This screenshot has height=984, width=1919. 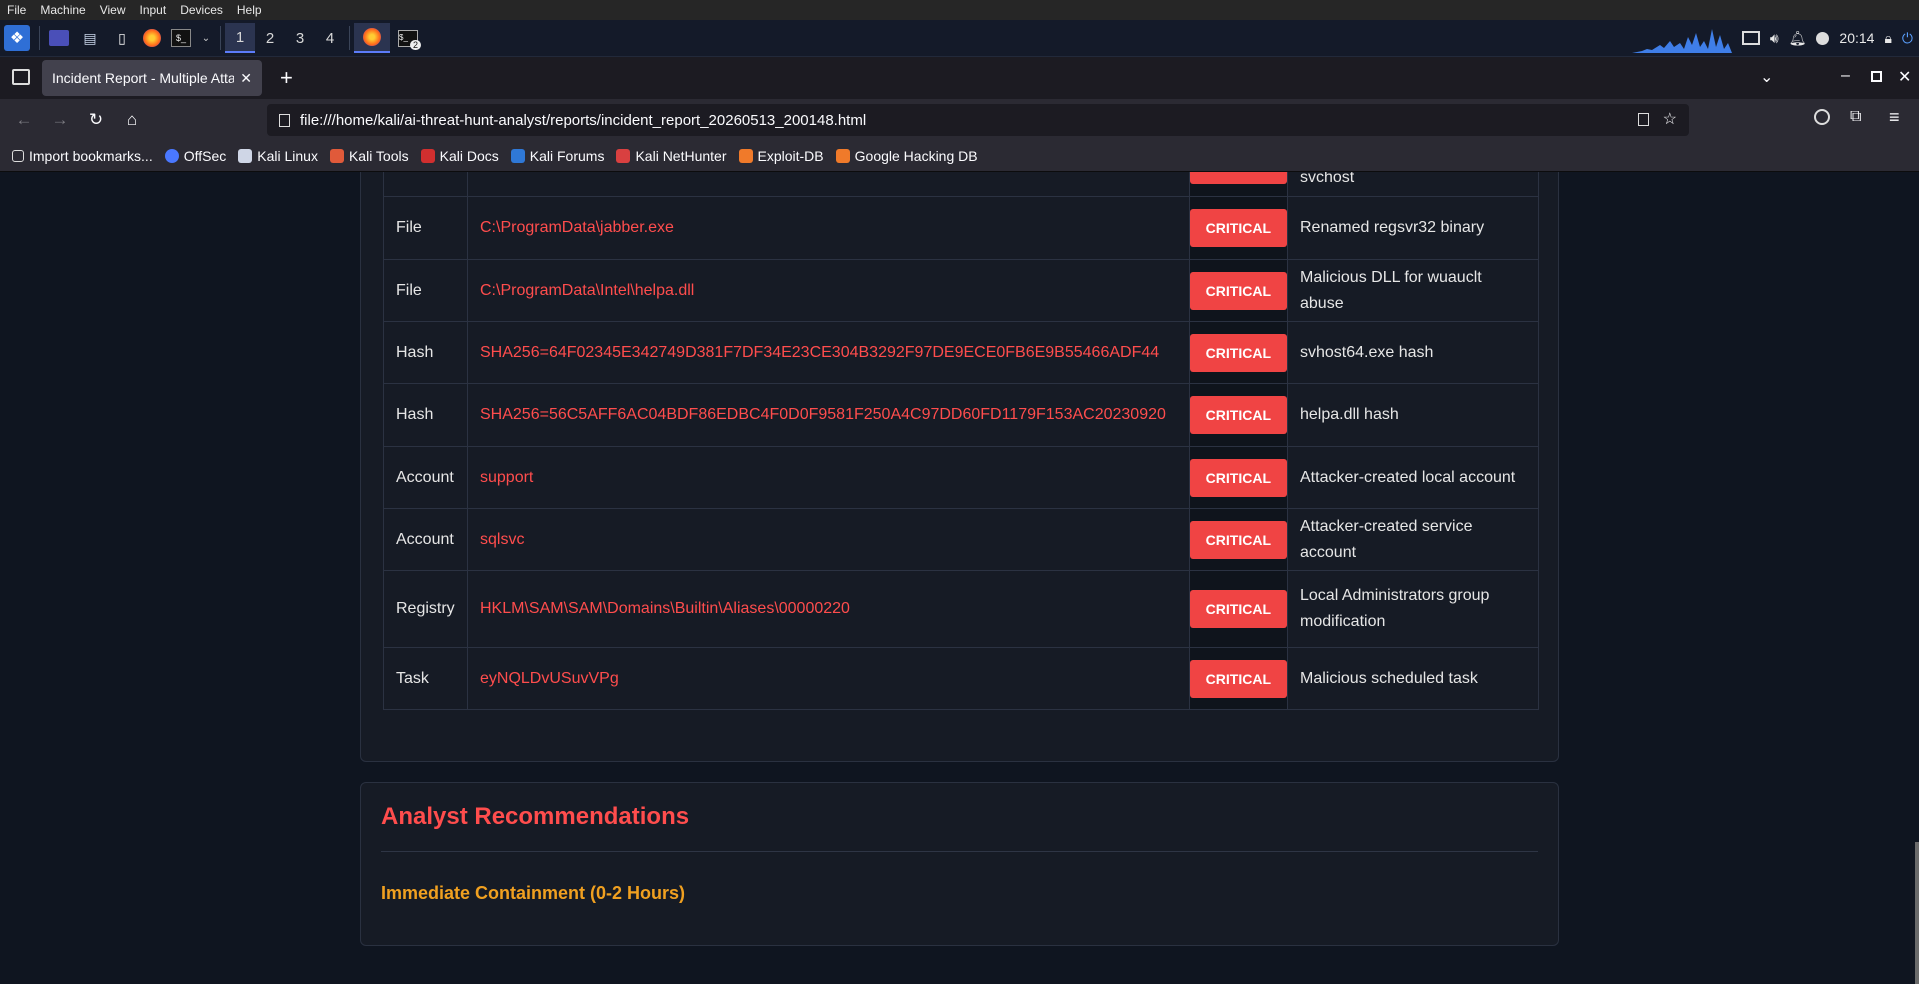 What do you see at coordinates (240, 38) in the screenshot?
I see `workspace-1: 1` at bounding box center [240, 38].